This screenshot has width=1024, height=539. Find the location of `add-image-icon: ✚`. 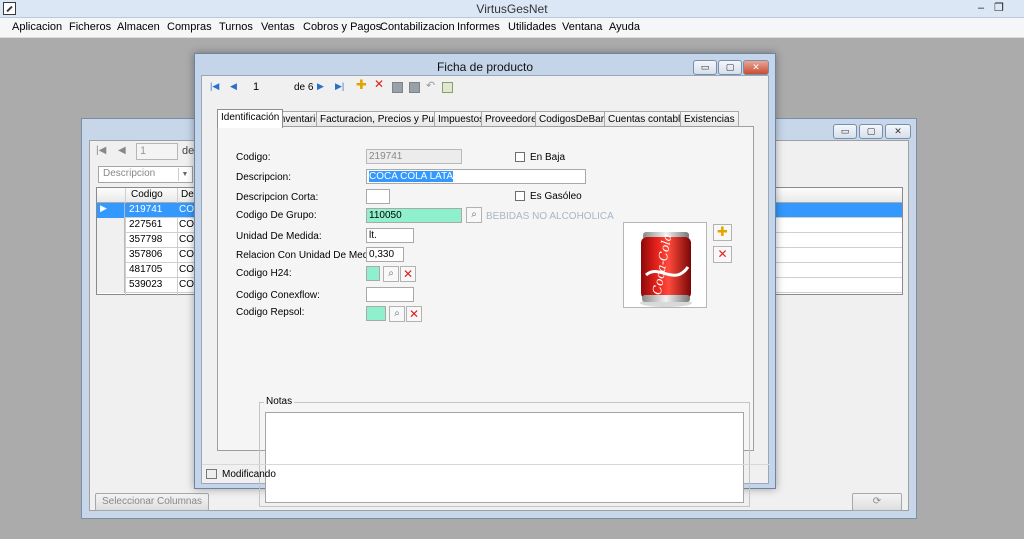

add-image-icon: ✚ is located at coordinates (722, 232).